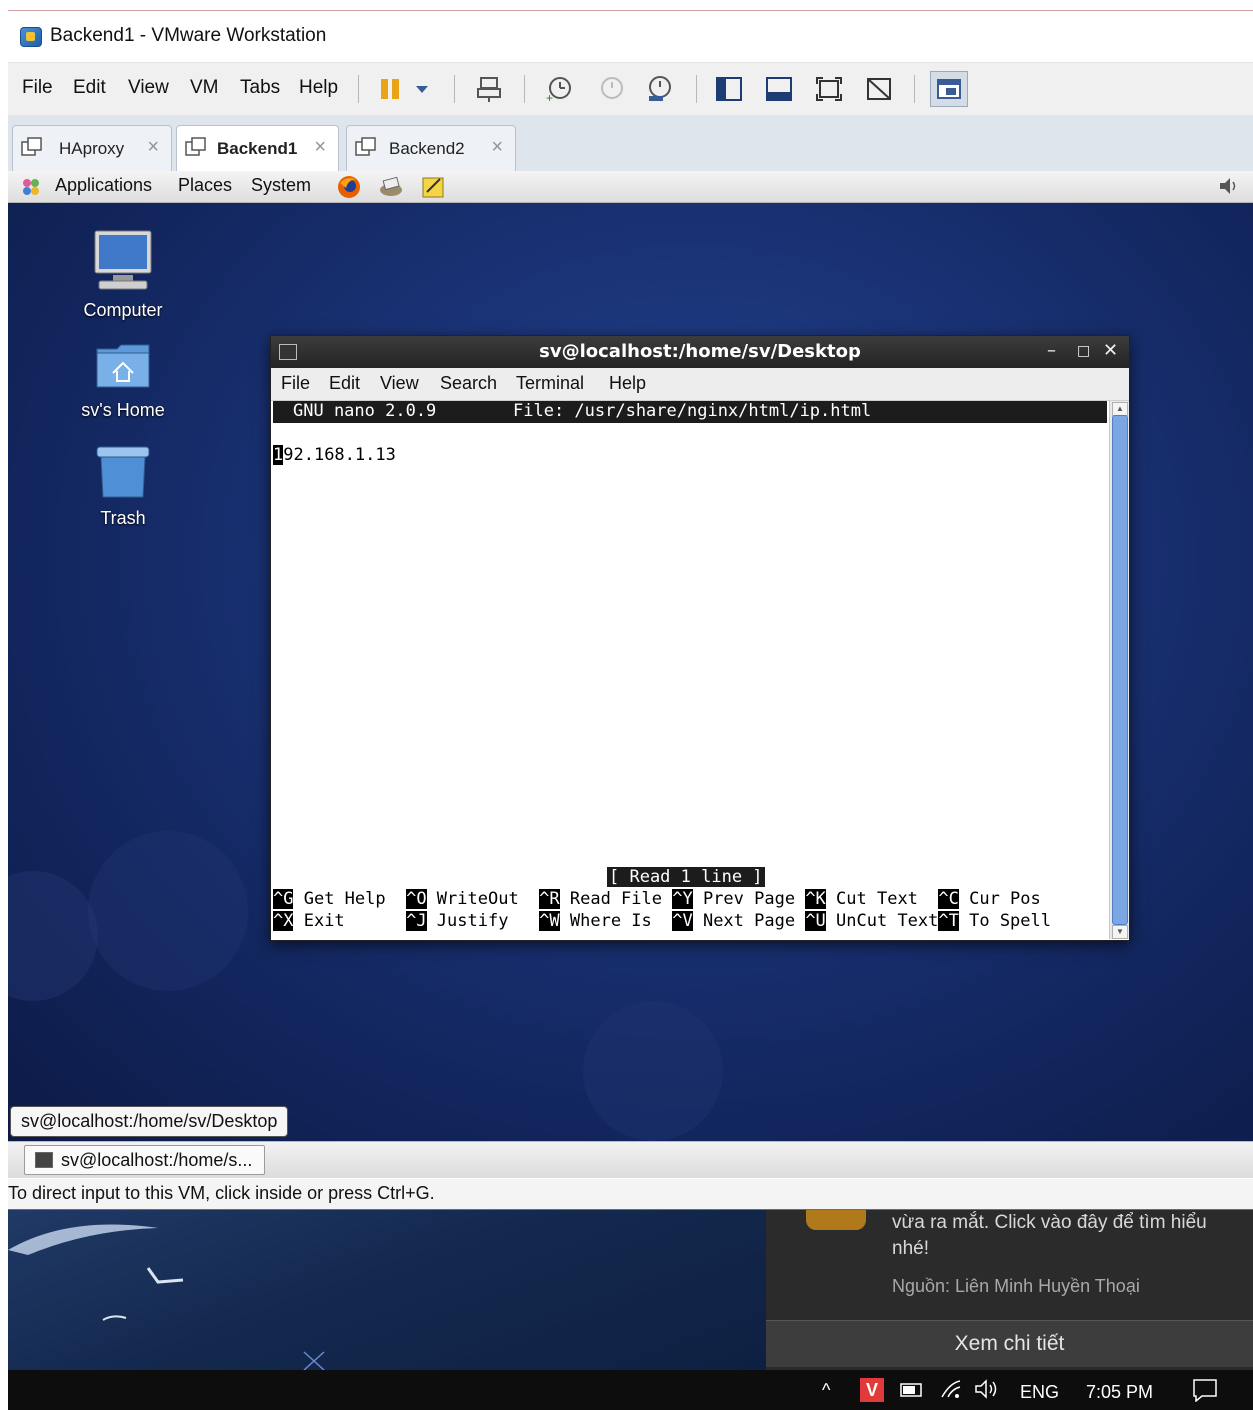 This screenshot has width=1253, height=1410. Describe the element at coordinates (948, 921) in the screenshot. I see `shortcut-key: ^T` at that location.